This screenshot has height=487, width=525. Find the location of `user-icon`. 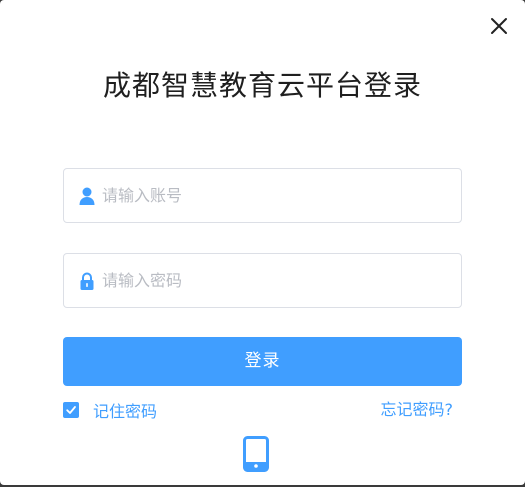

user-icon is located at coordinates (87, 196).